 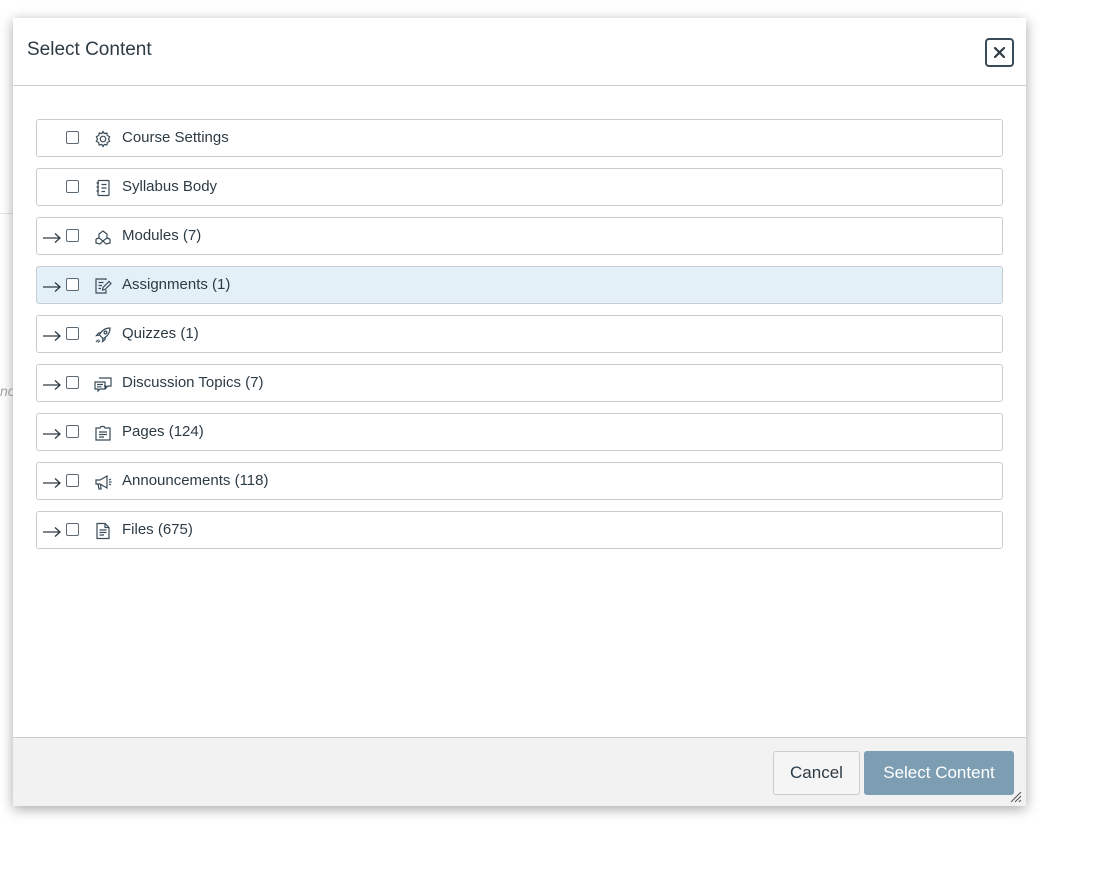 I want to click on files-checkbox, so click(x=72, y=529).